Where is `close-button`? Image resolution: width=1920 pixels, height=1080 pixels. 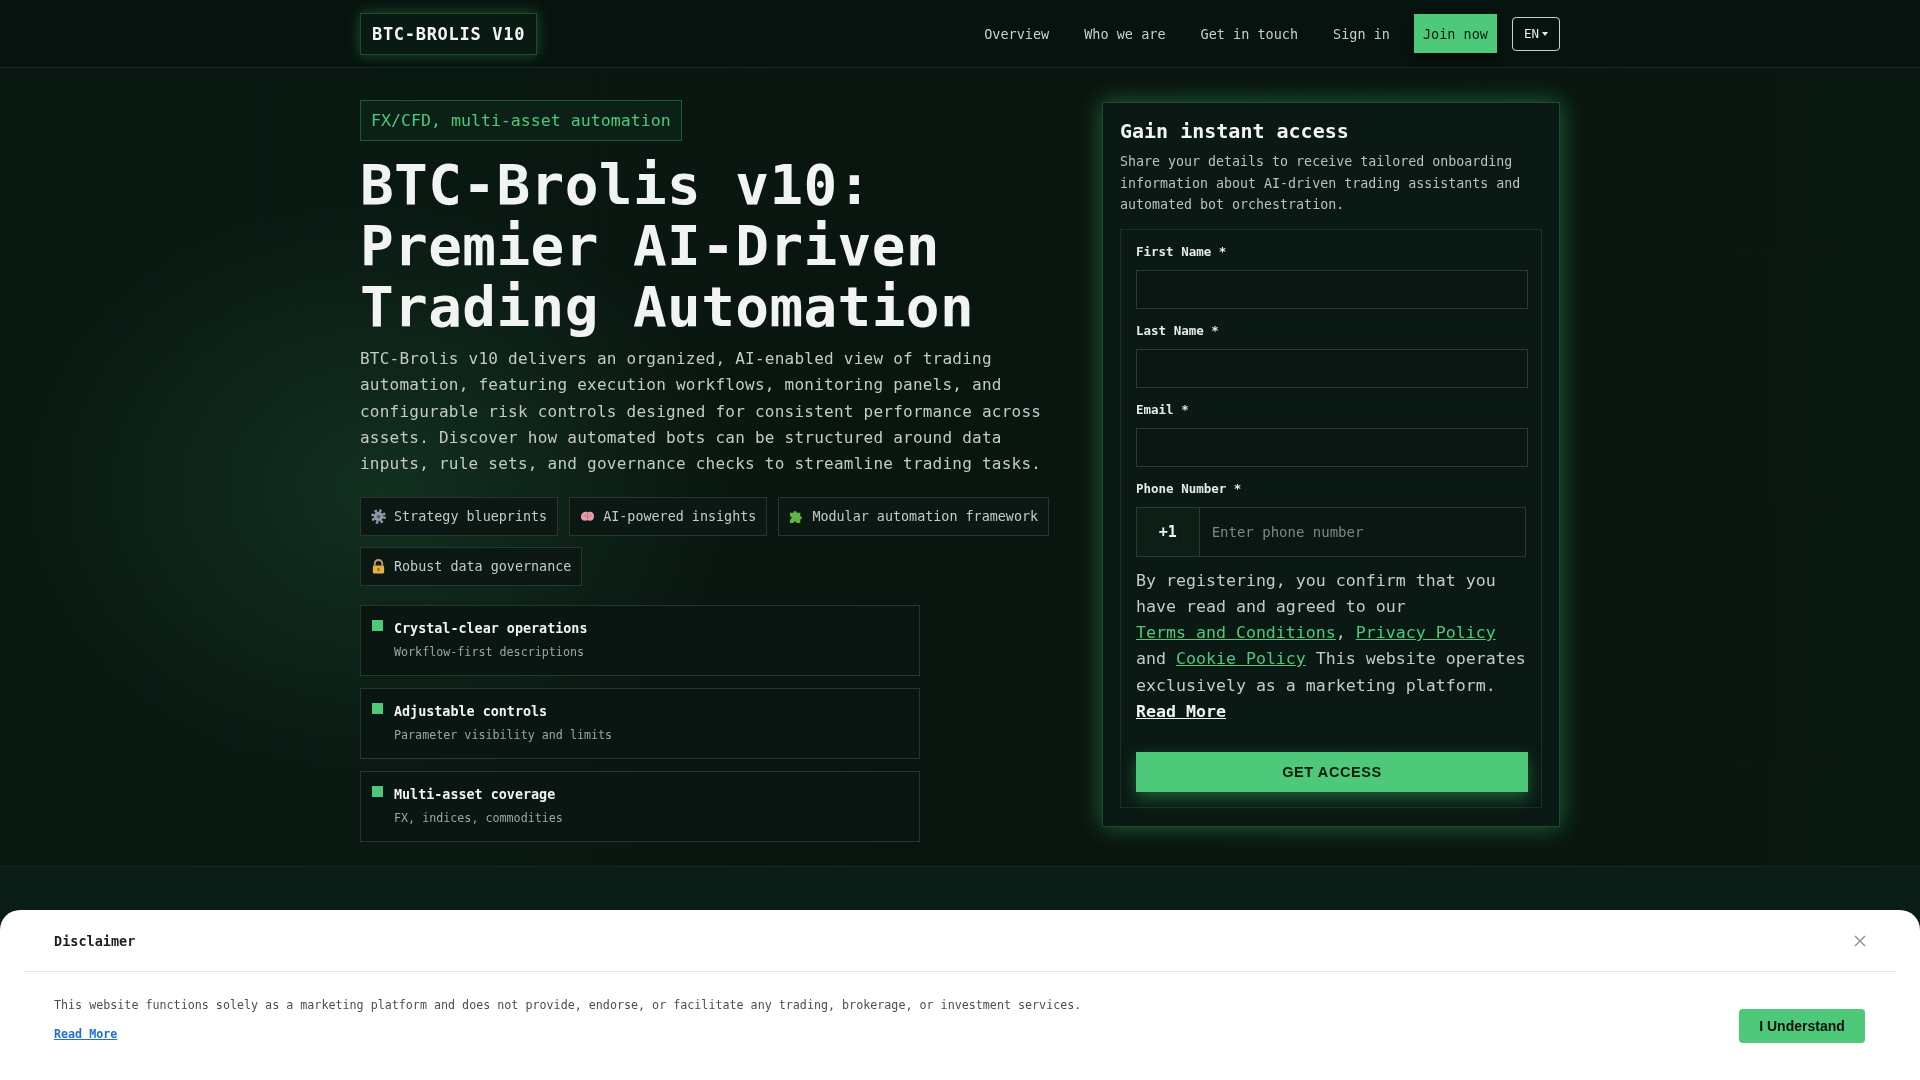
close-button is located at coordinates (1860, 940).